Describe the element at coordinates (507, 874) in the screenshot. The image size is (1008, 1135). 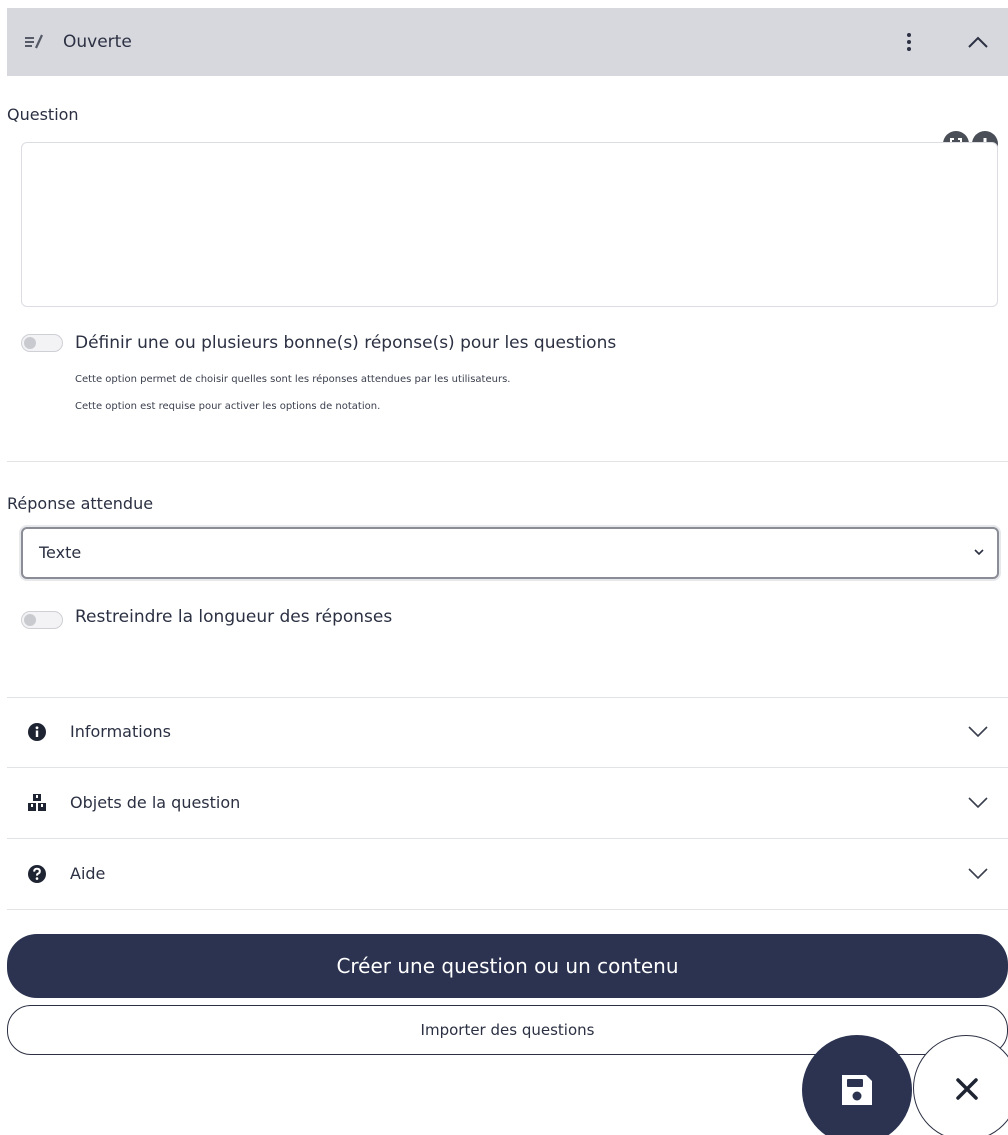
I see `section-aide: Aide` at that location.